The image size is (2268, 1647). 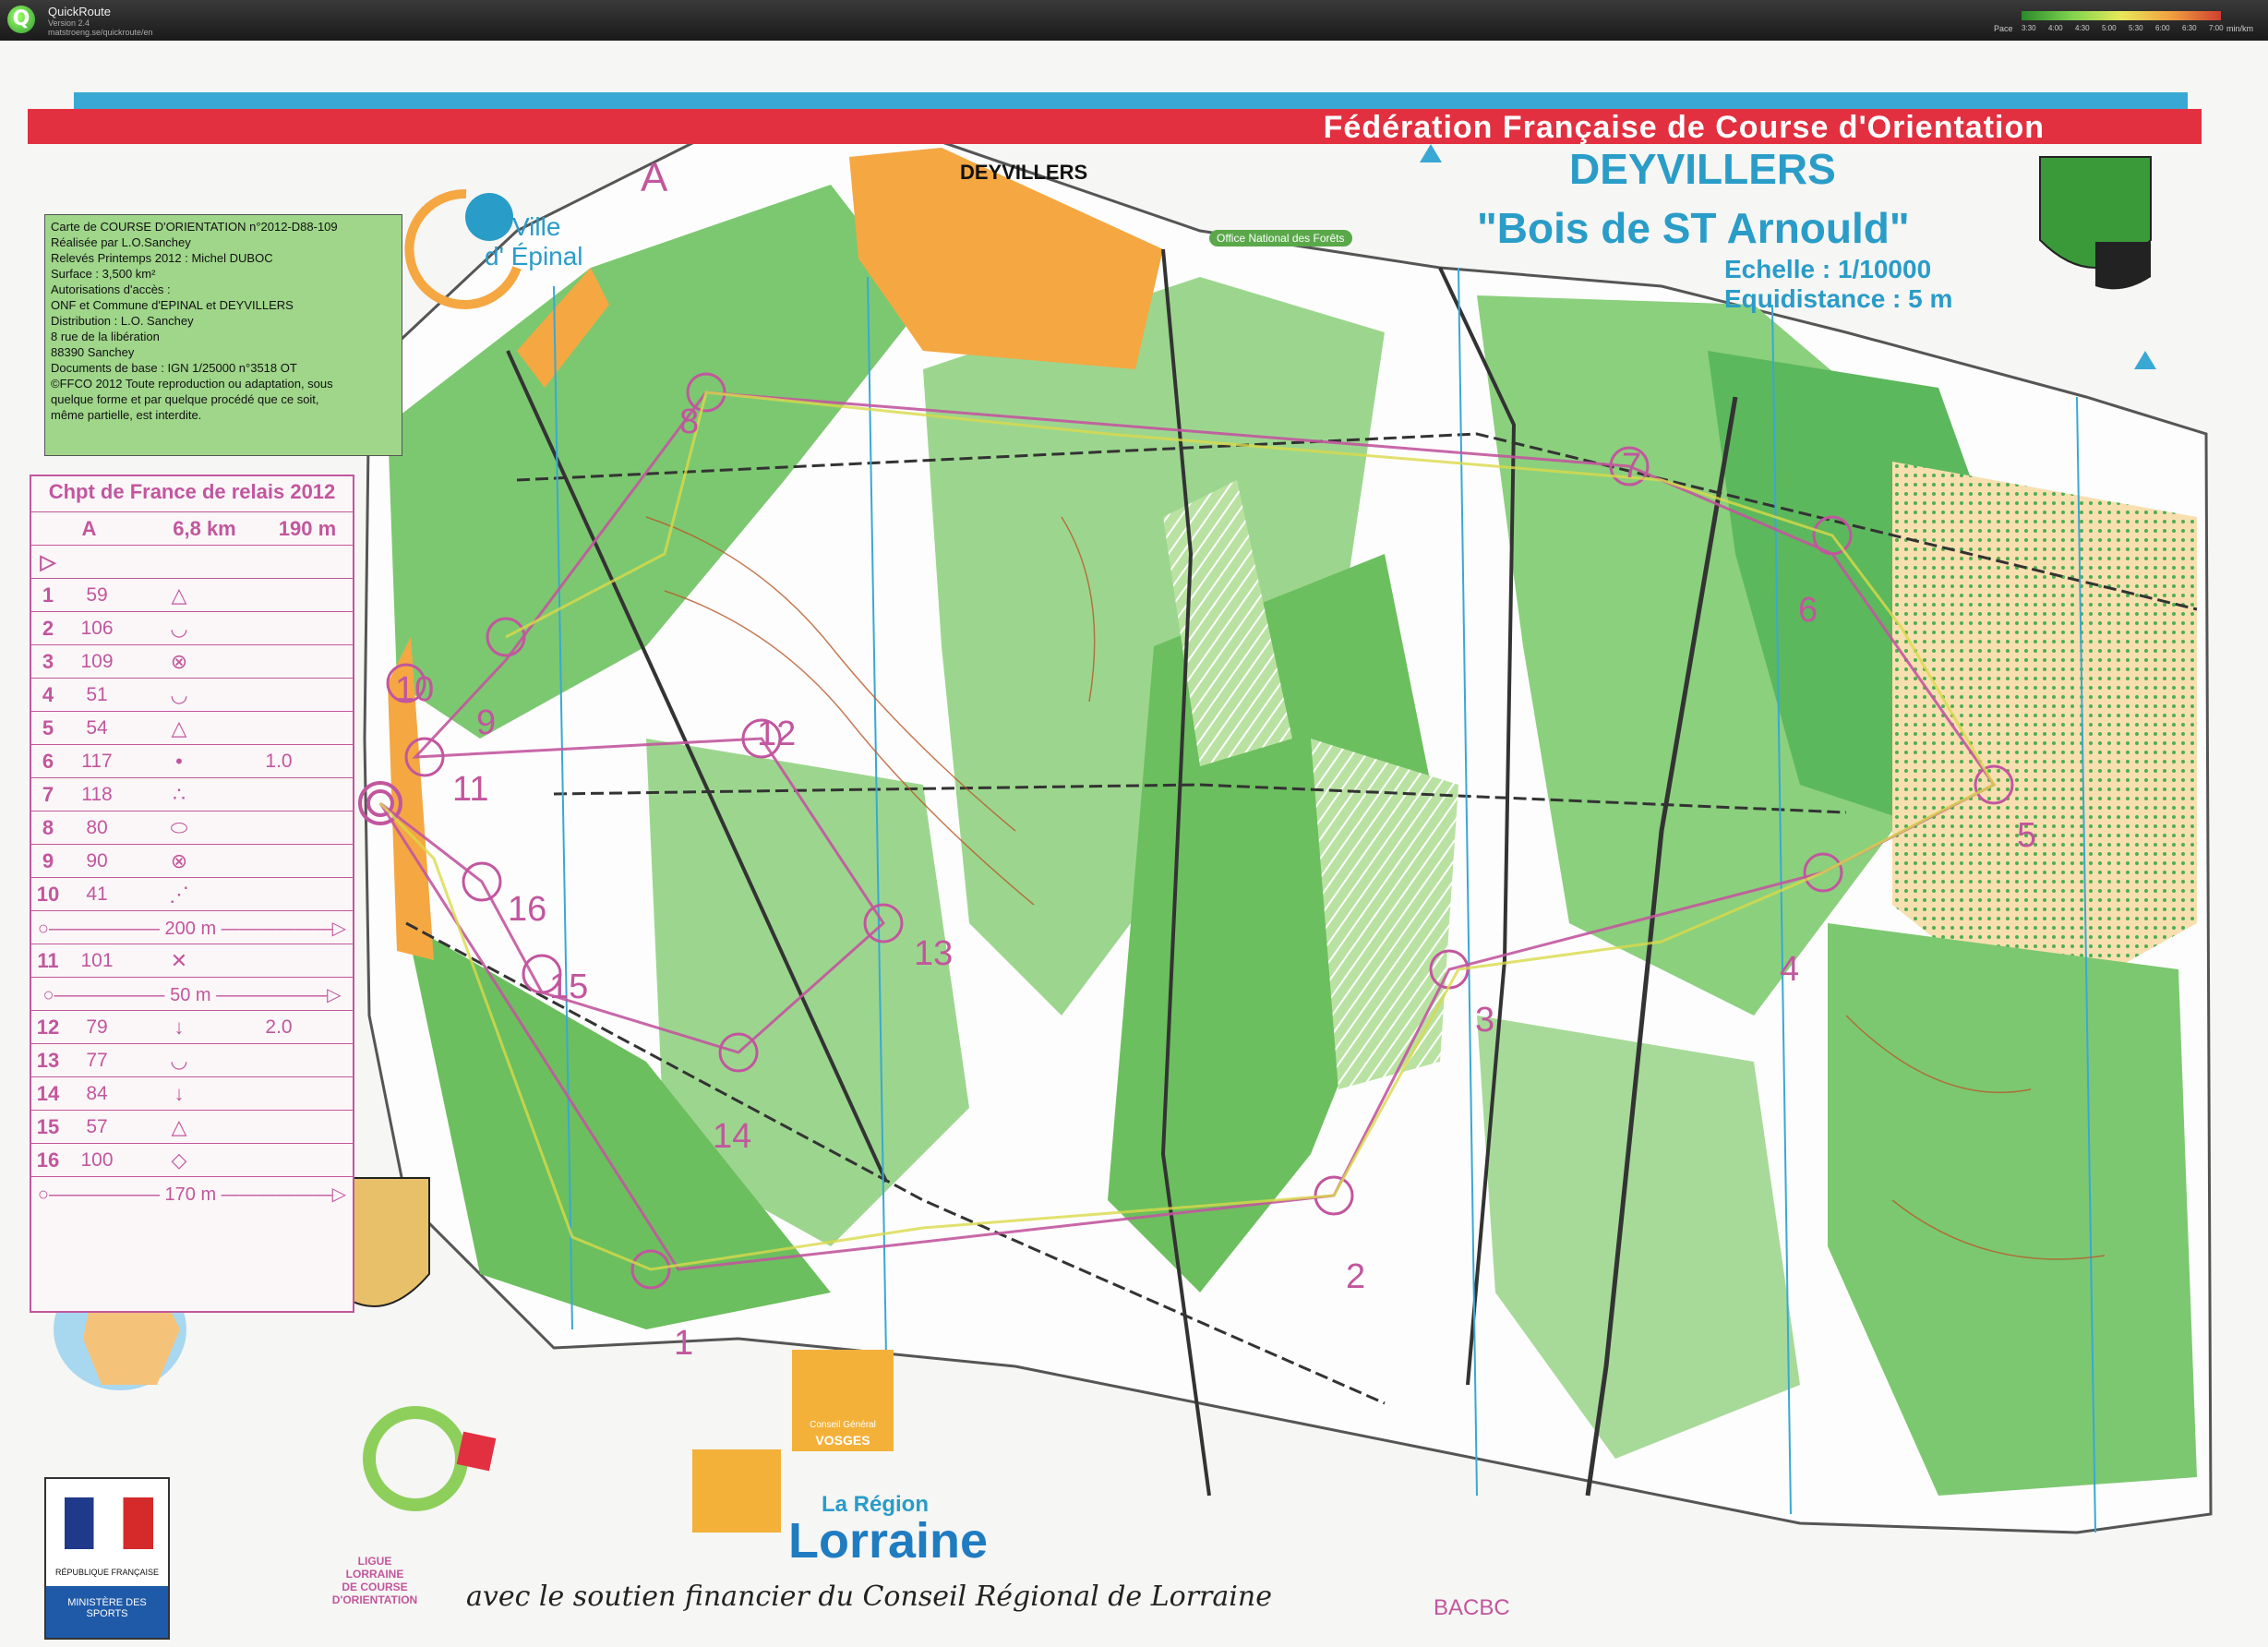 What do you see at coordinates (192, 1027) in the screenshot?
I see `cd-control-row: 12 79 ↓ 2.0` at bounding box center [192, 1027].